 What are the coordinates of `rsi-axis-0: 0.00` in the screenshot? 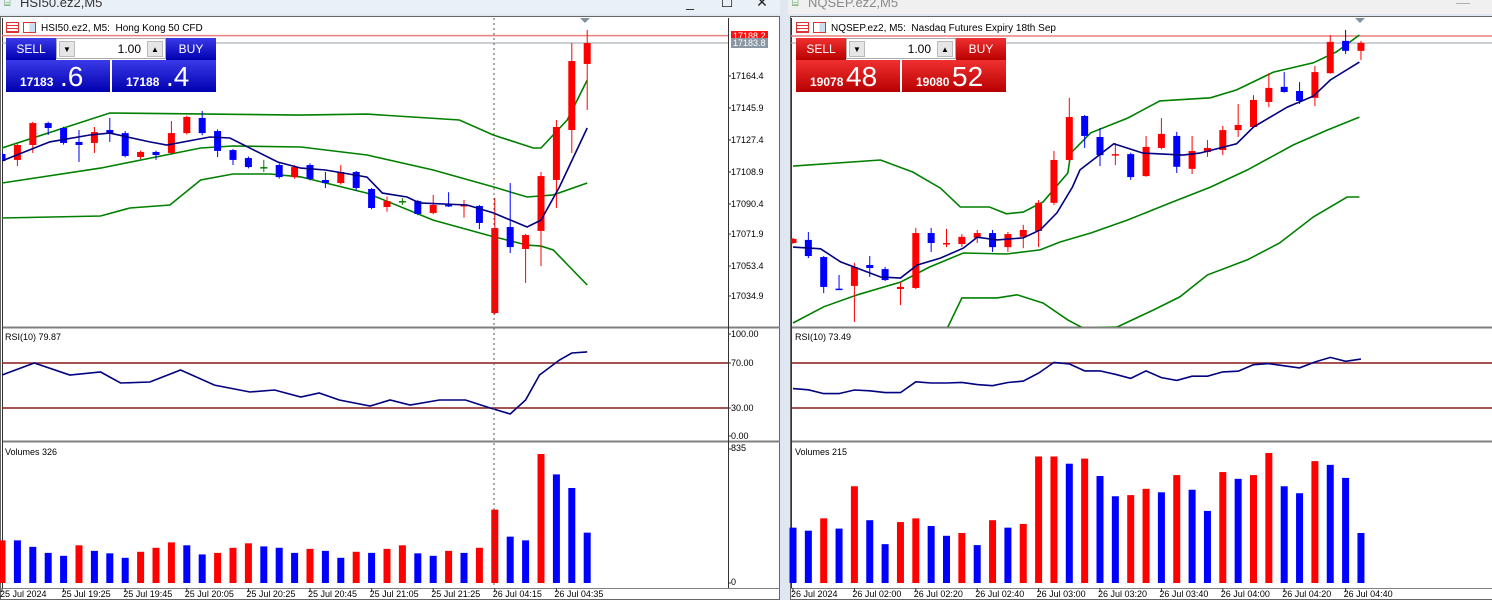 It's located at (740, 436).